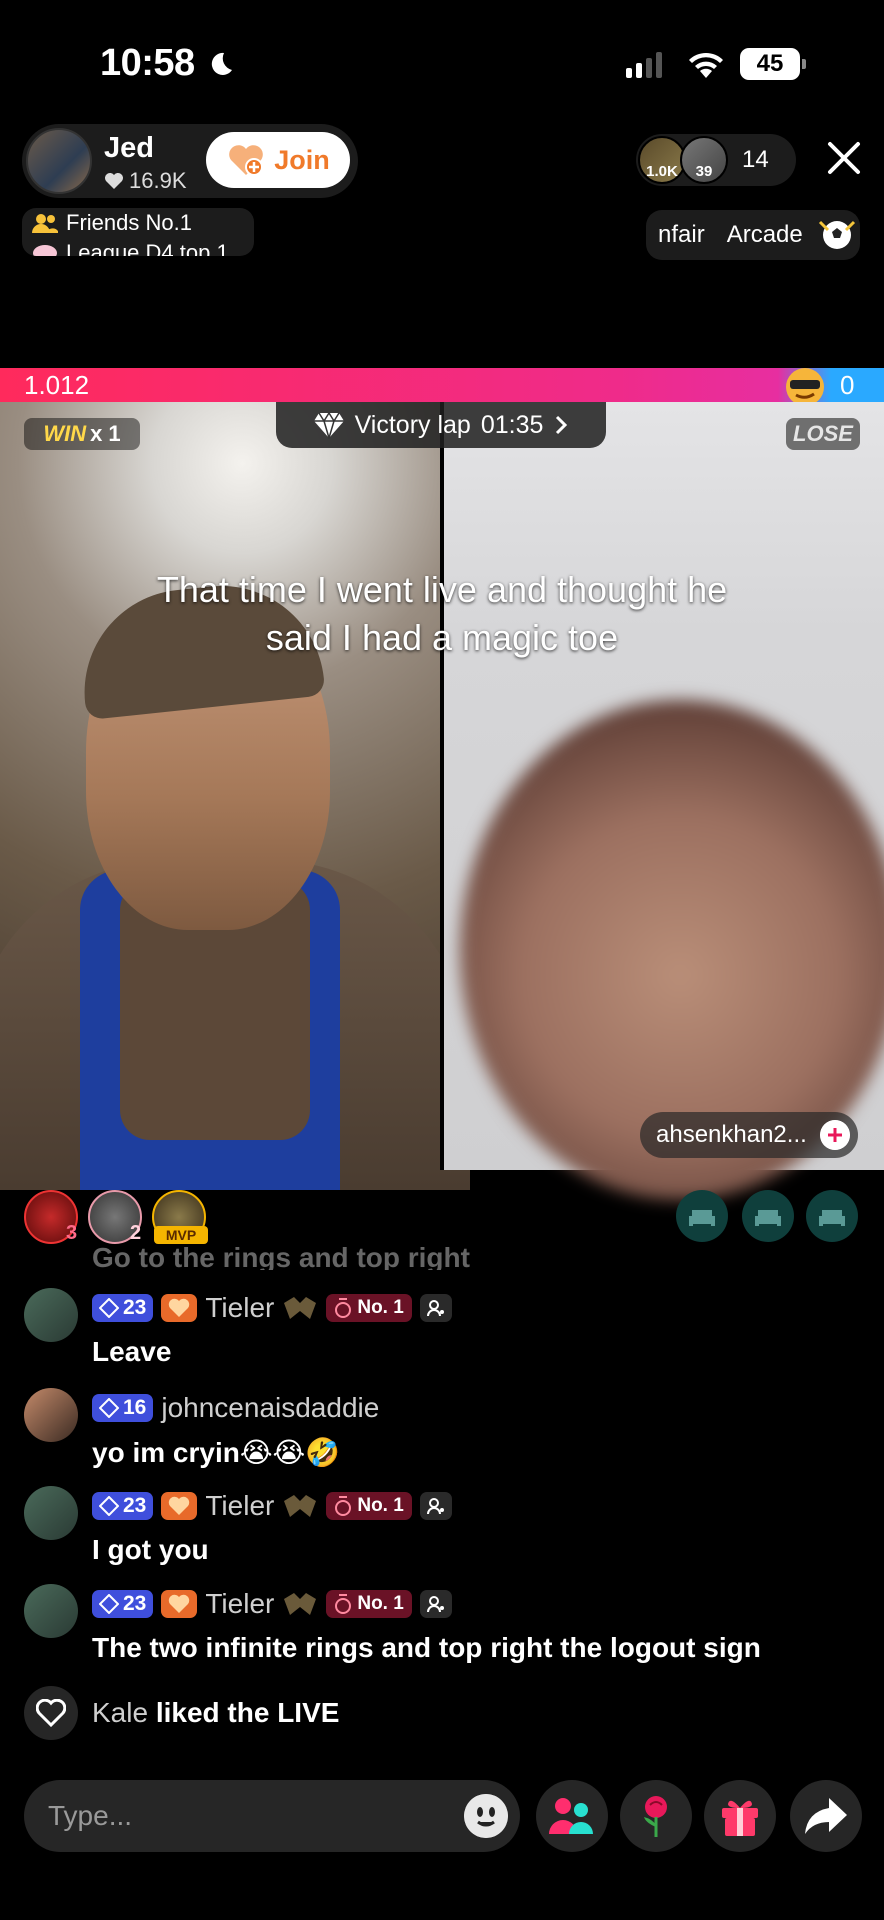 This screenshot has height=1920, width=884. Describe the element at coordinates (59, 161) in the screenshot. I see `host-avatar` at that location.